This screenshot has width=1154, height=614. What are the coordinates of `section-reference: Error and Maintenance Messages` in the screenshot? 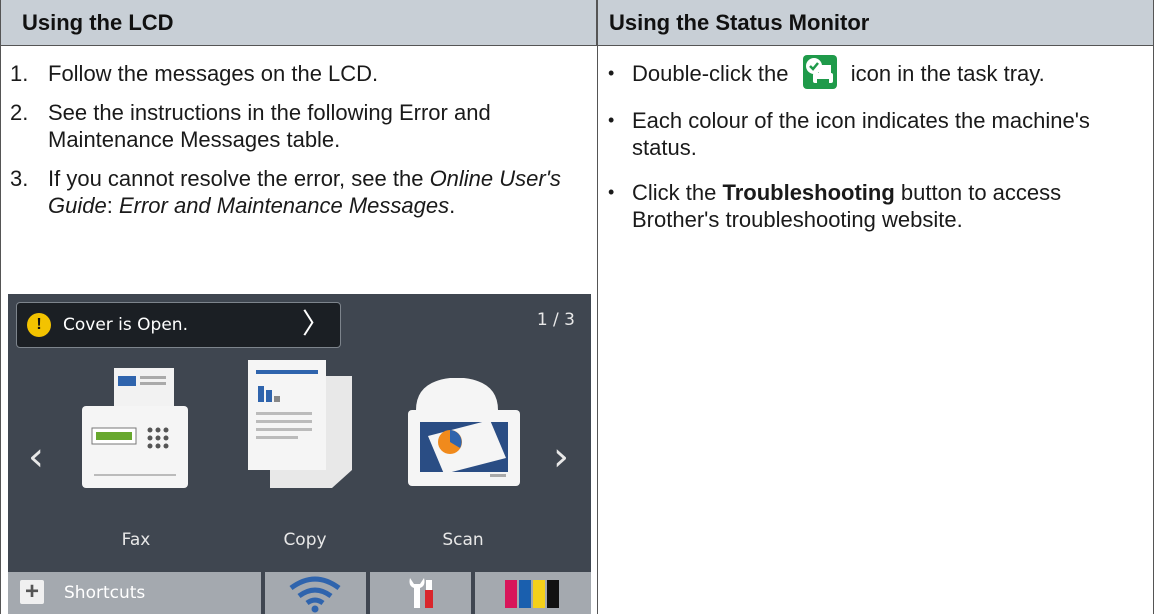 It's located at (284, 205).